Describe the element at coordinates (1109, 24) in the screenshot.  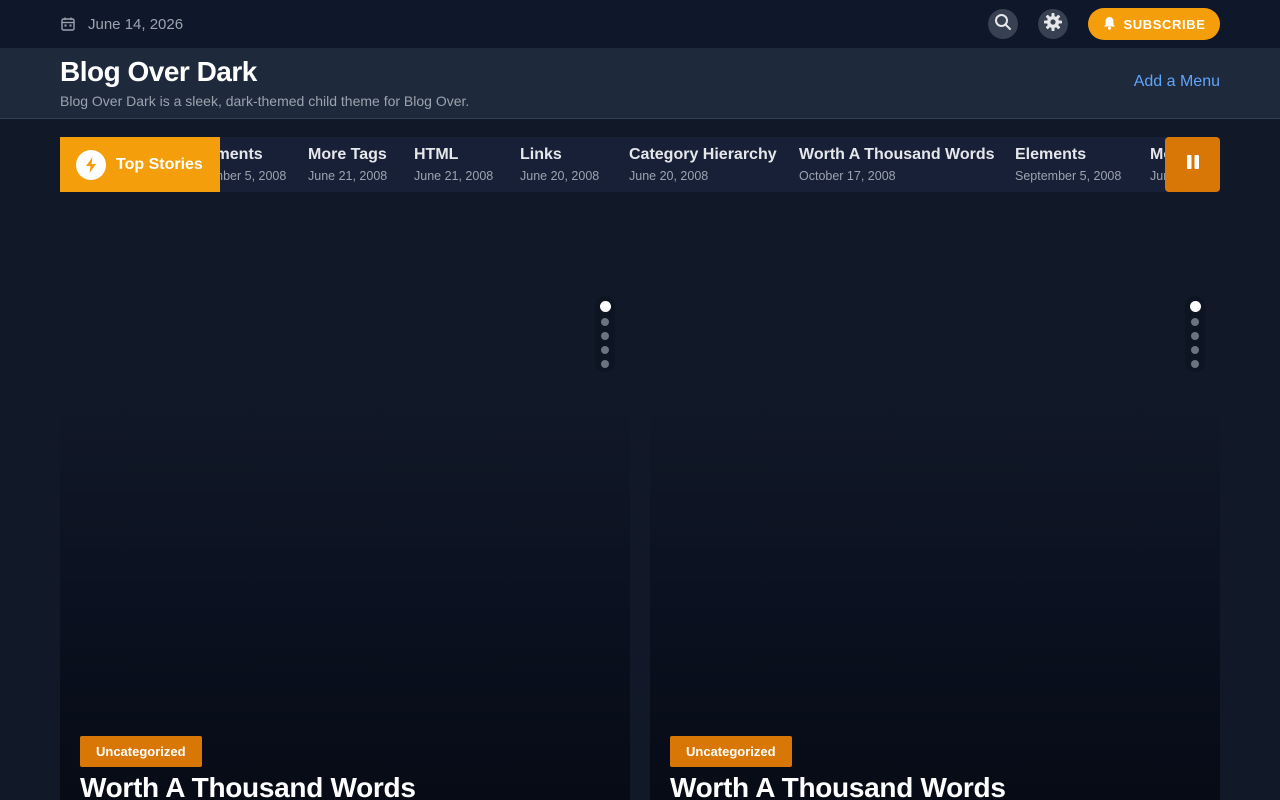
I see `bell-icon` at that location.